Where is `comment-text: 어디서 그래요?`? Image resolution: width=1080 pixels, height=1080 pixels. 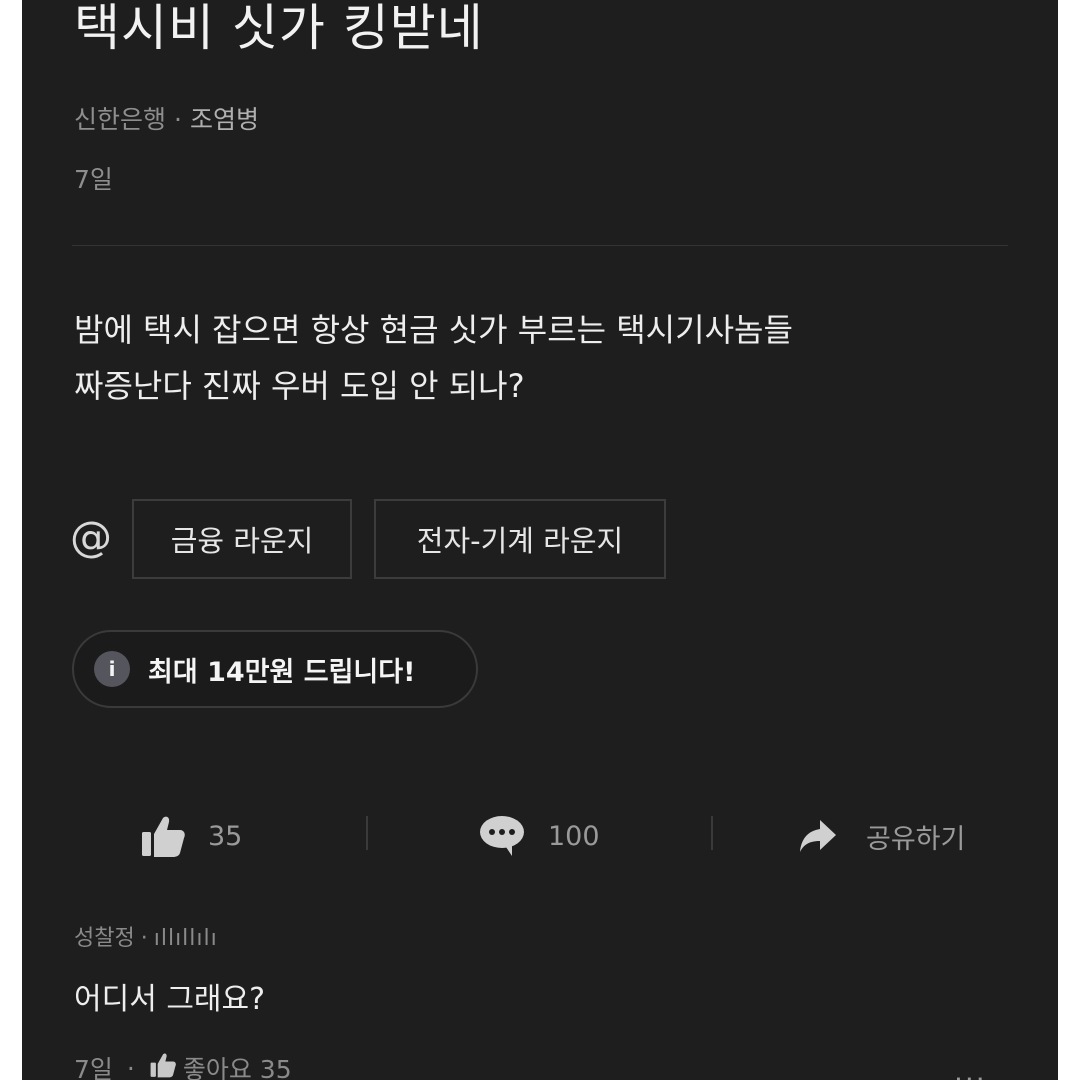
comment-text: 어디서 그래요? is located at coordinates (170, 999).